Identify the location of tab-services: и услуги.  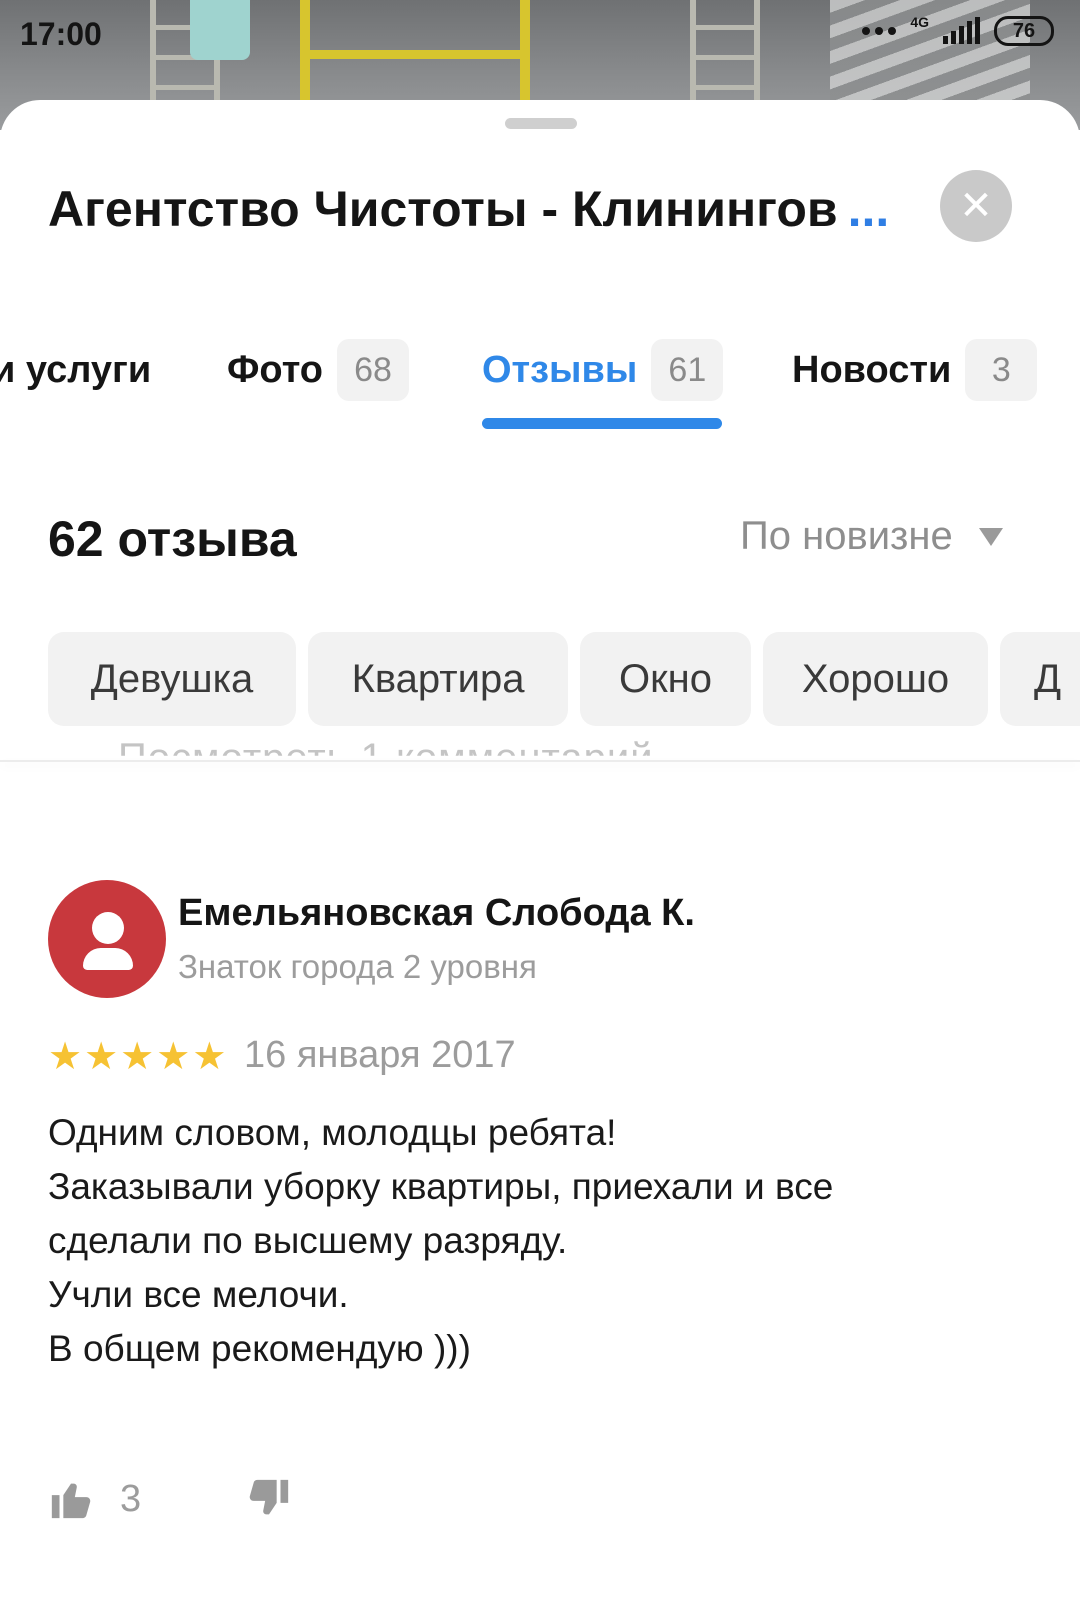
(75, 370).